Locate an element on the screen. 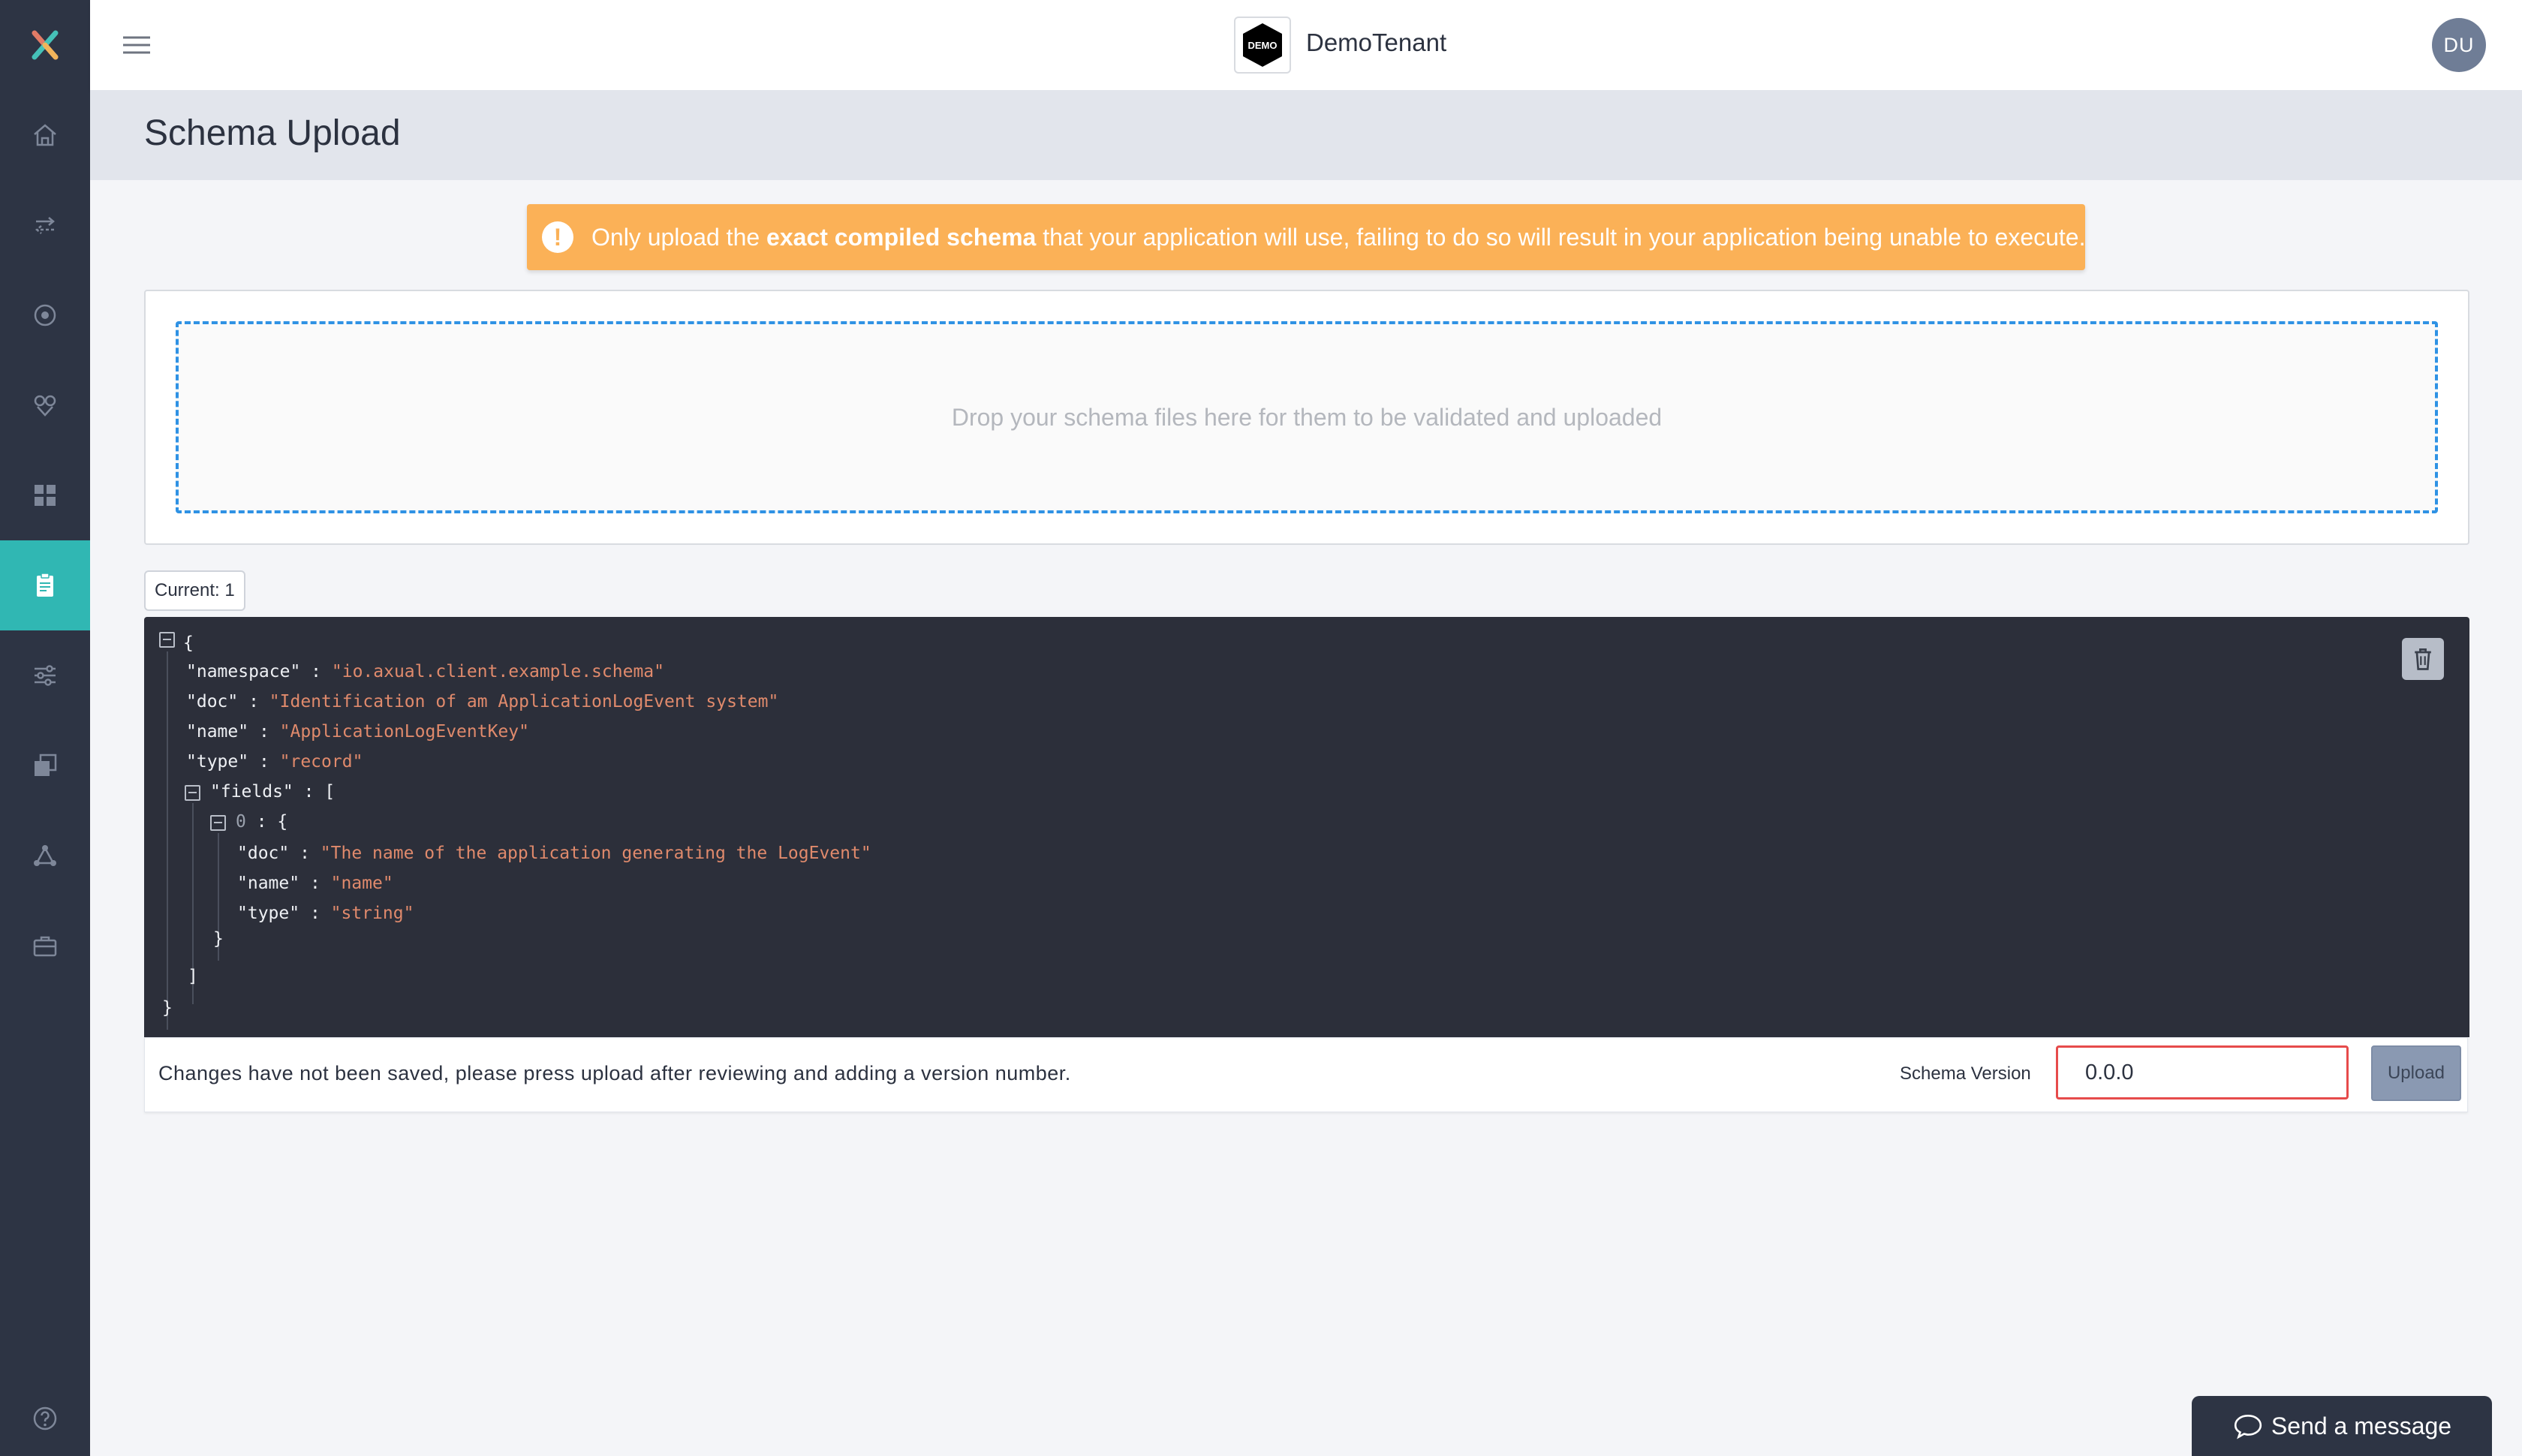 Image resolution: width=2522 pixels, height=1456 pixels. streams-arrows-icon is located at coordinates (45, 225).